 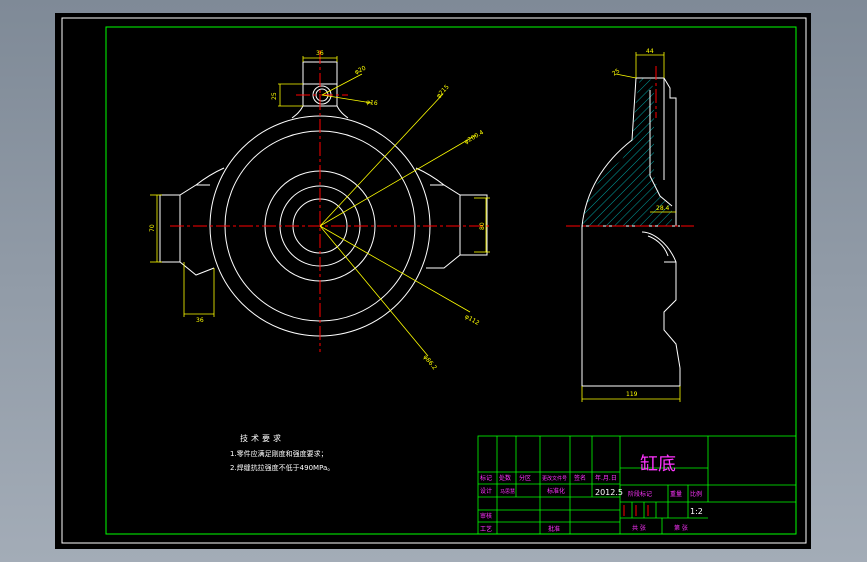 What do you see at coordinates (486, 529) in the screenshot?
I see `tb-craft-label: 工艺` at bounding box center [486, 529].